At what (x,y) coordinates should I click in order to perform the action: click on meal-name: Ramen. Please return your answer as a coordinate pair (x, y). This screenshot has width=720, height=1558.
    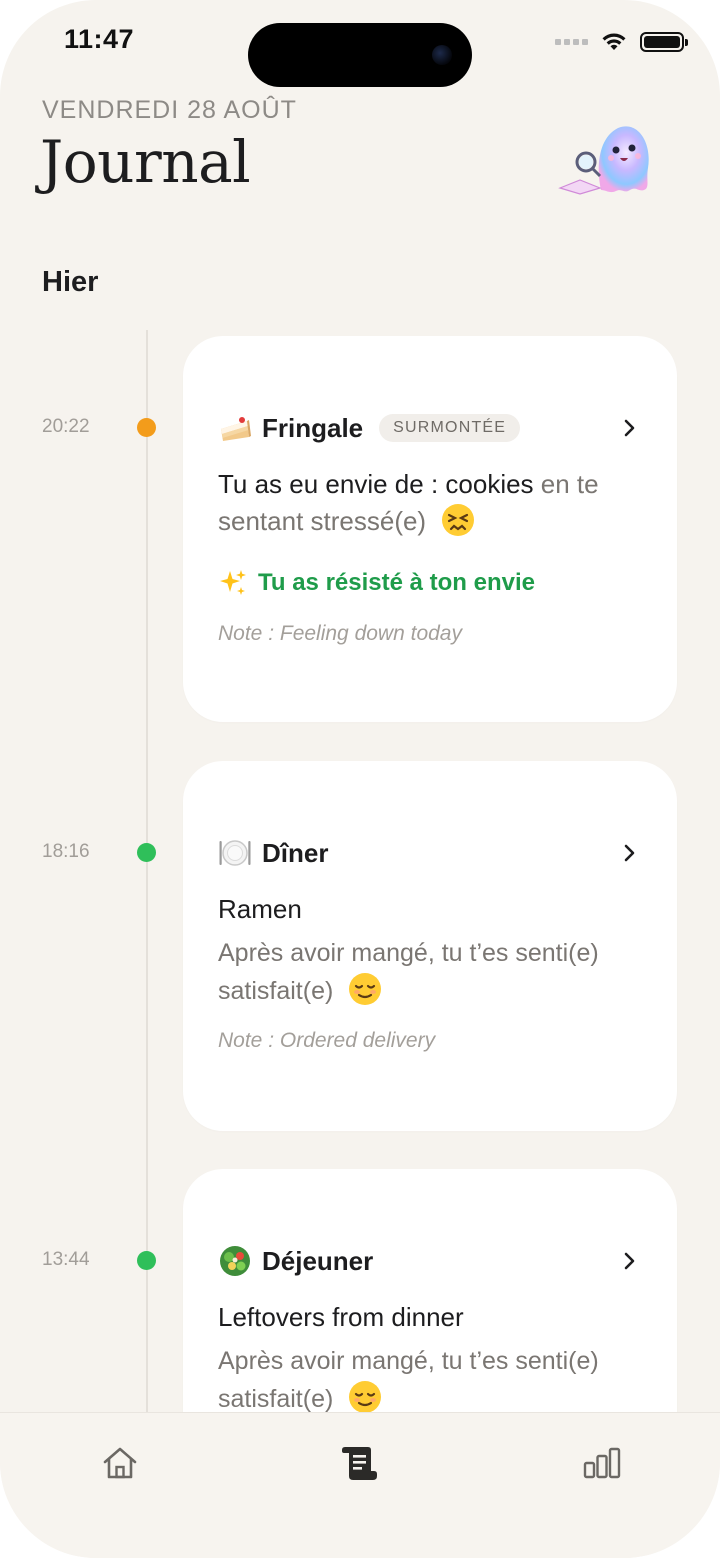
    Looking at the image, I should click on (260, 909).